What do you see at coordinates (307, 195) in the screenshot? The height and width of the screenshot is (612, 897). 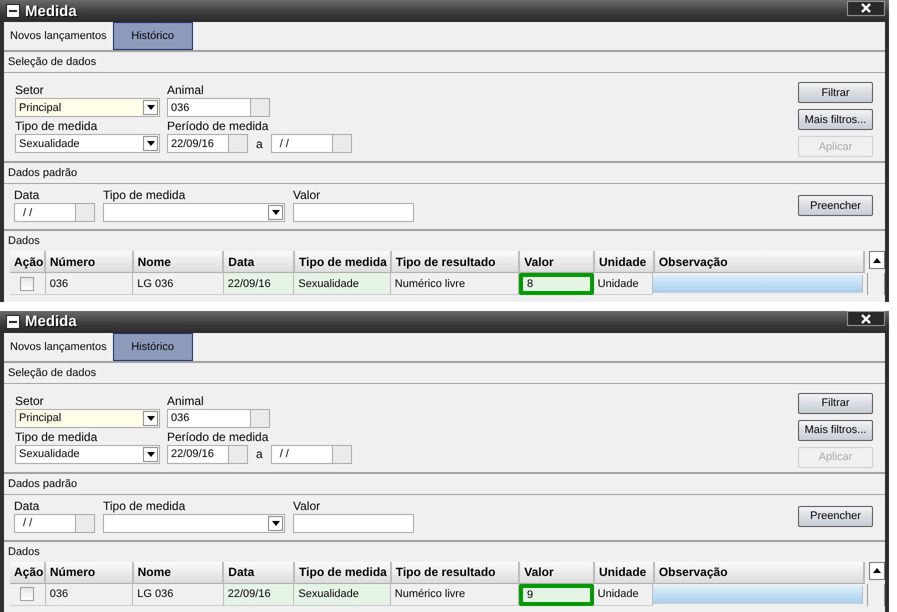 I see `field-label: Valor` at bounding box center [307, 195].